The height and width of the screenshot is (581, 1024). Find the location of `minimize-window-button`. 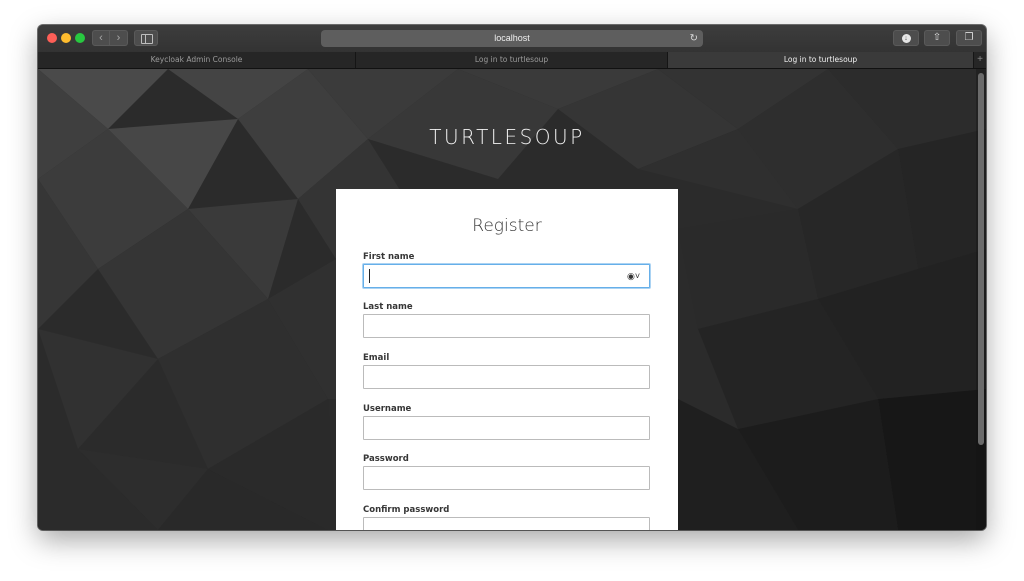

minimize-window-button is located at coordinates (66, 38).